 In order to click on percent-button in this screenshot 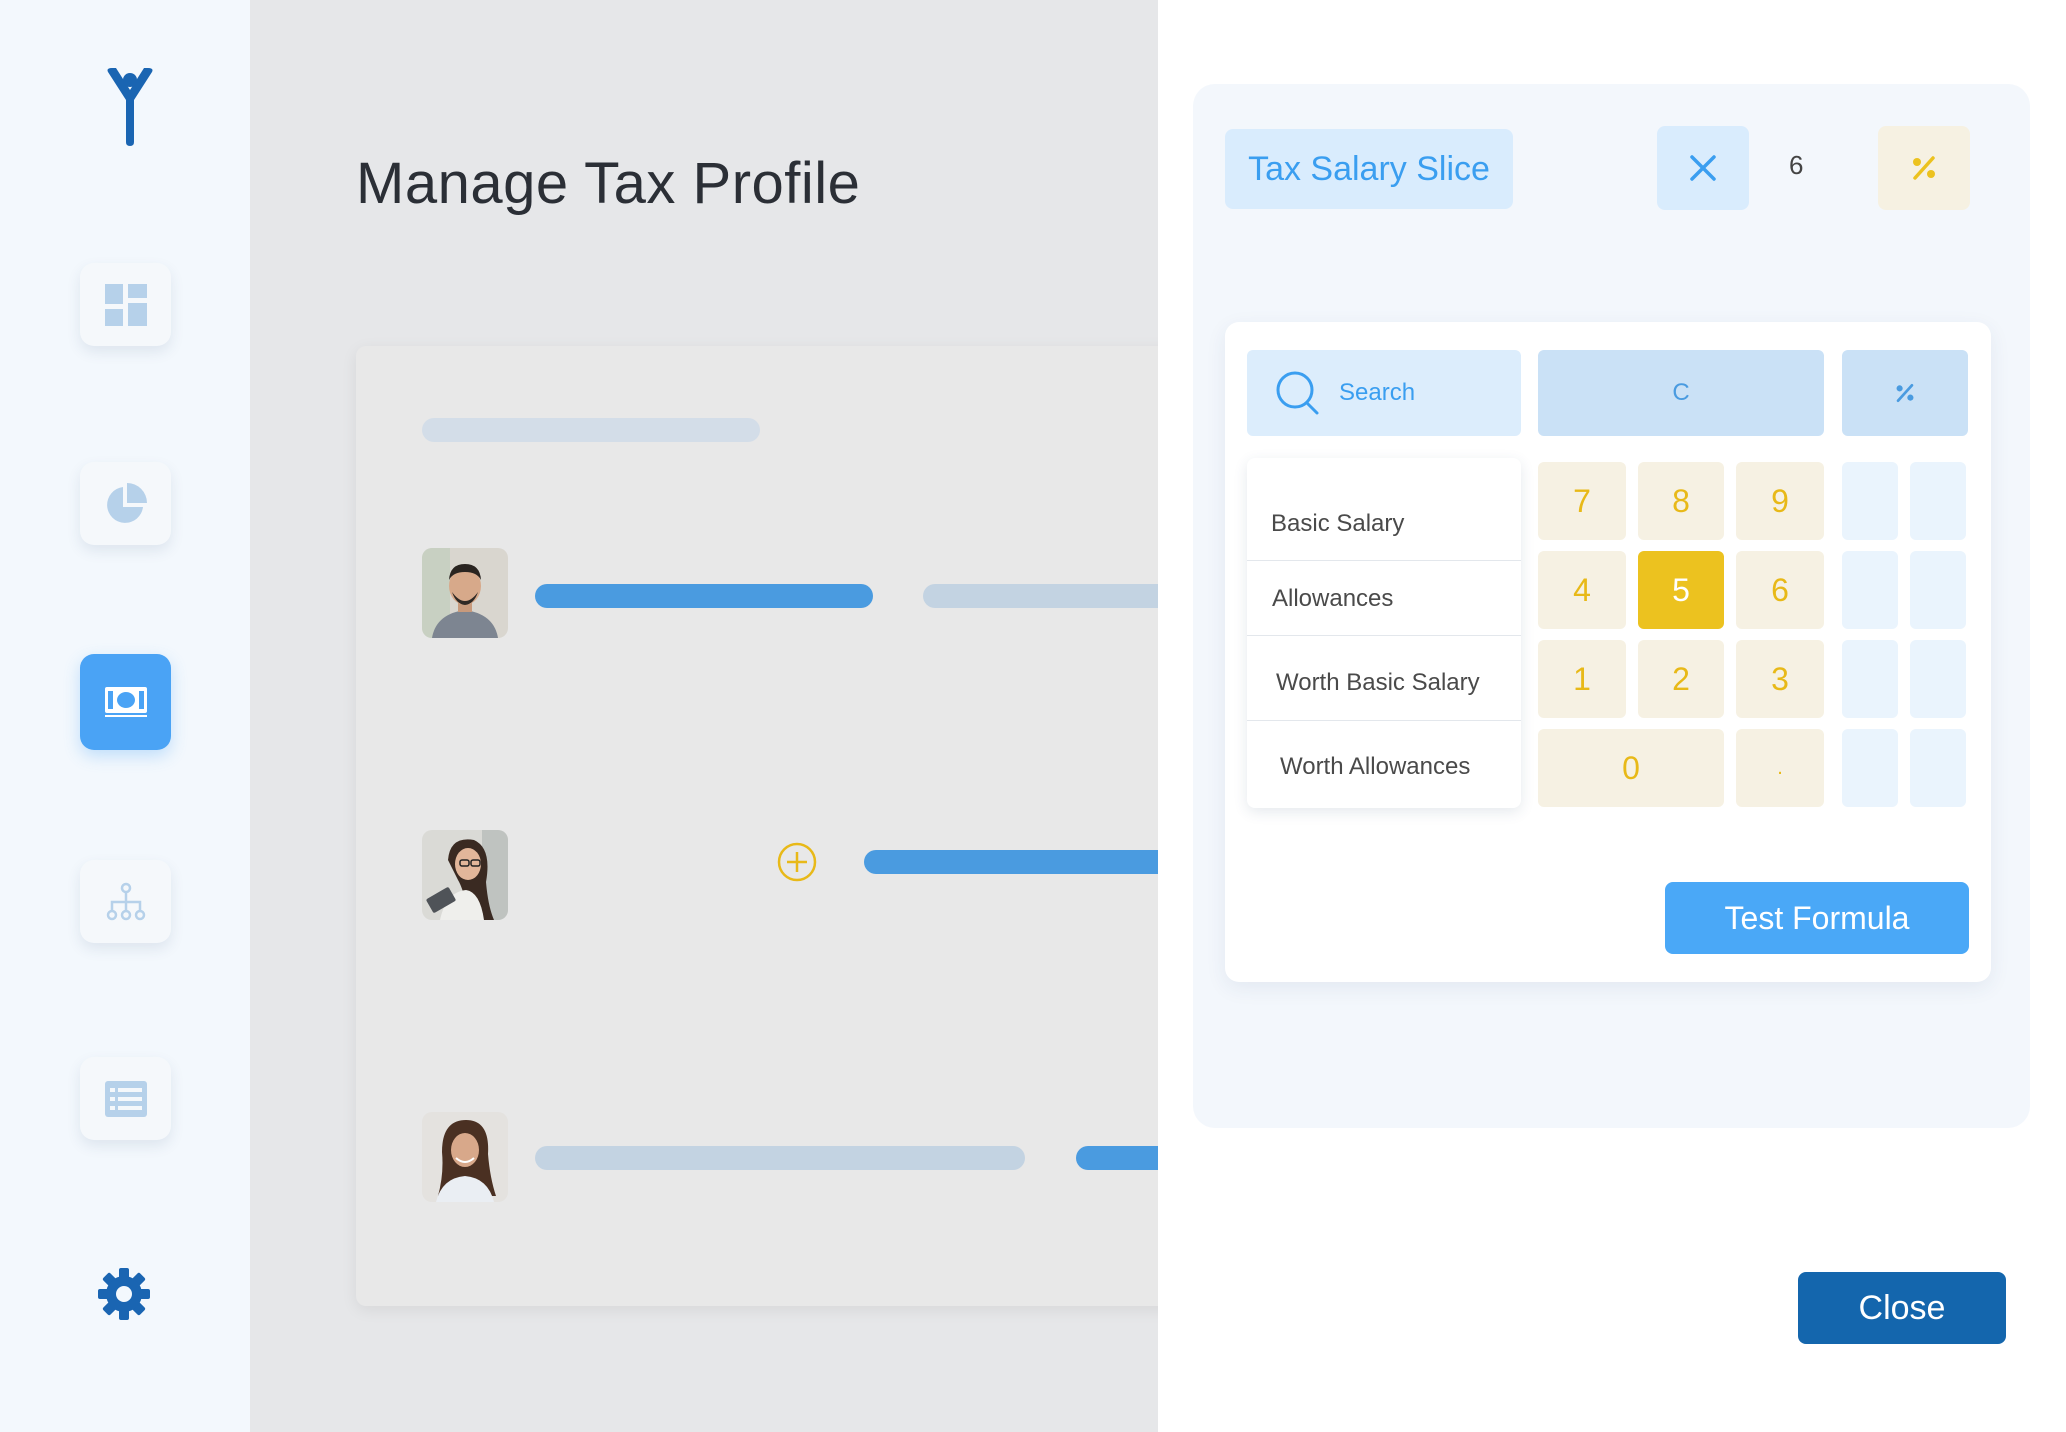, I will do `click(1905, 393)`.